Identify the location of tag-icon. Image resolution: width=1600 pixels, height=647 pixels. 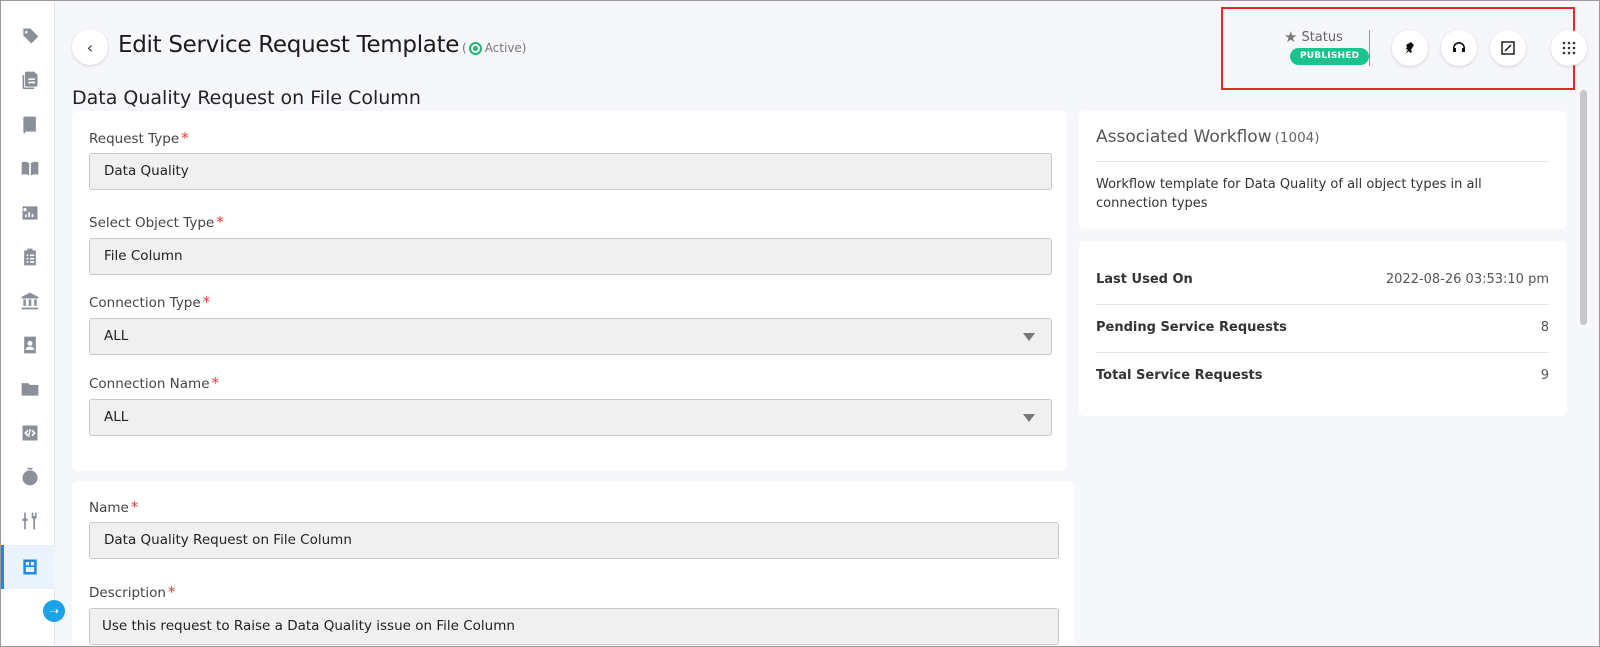
(30, 36).